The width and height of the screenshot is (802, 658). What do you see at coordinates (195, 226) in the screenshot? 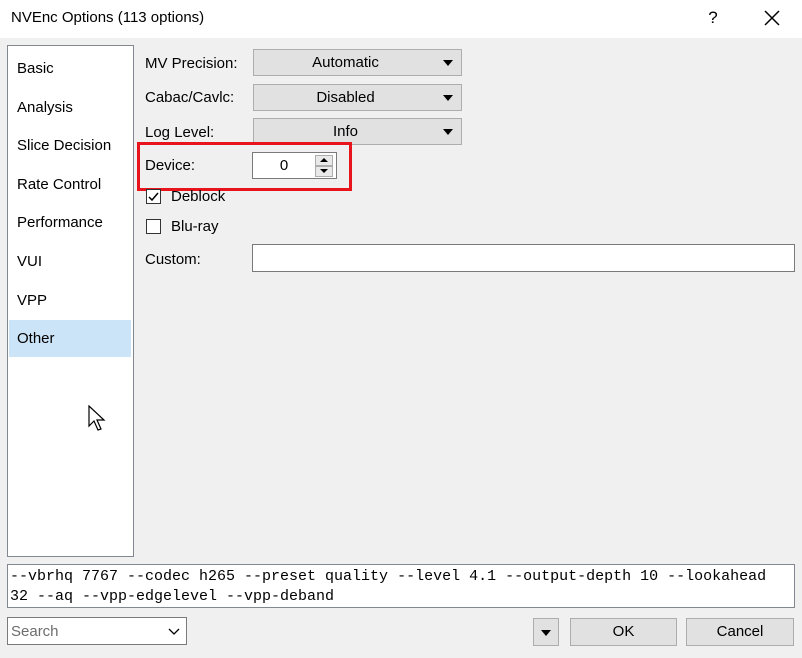
I see `bluray-label: Blu-ray` at bounding box center [195, 226].